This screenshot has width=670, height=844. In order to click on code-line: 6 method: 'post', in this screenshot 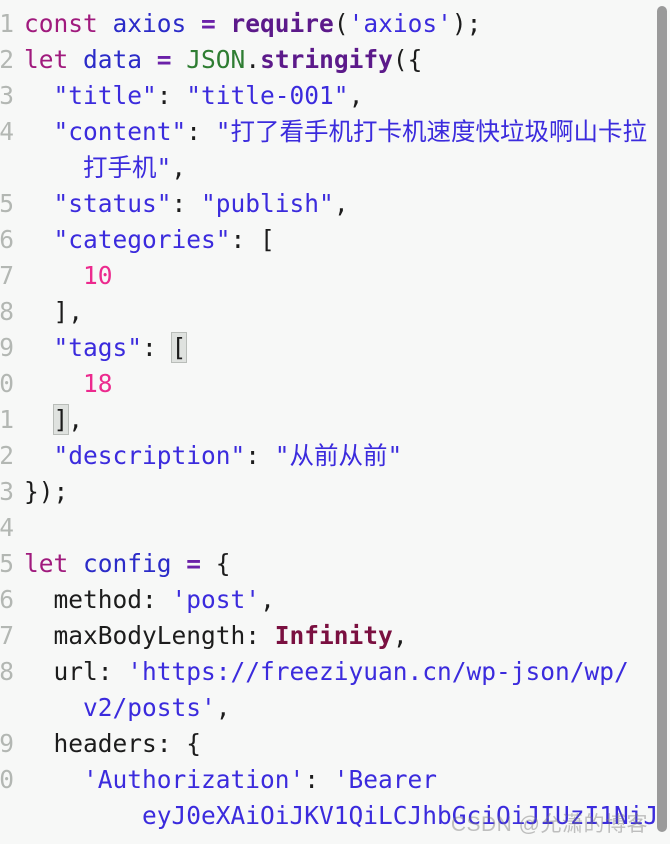, I will do `click(335, 600)`.